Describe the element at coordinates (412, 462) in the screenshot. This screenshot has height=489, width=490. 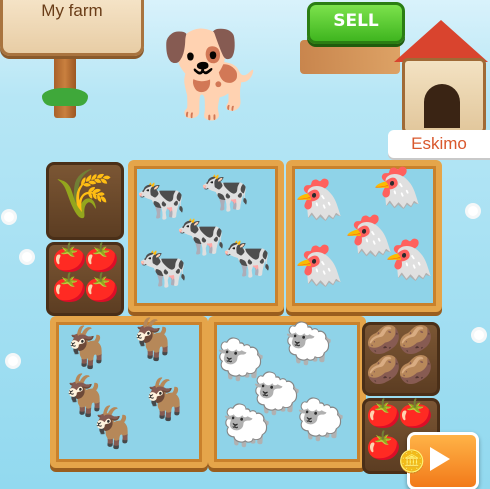
I see `coin-icon: 🪙` at that location.